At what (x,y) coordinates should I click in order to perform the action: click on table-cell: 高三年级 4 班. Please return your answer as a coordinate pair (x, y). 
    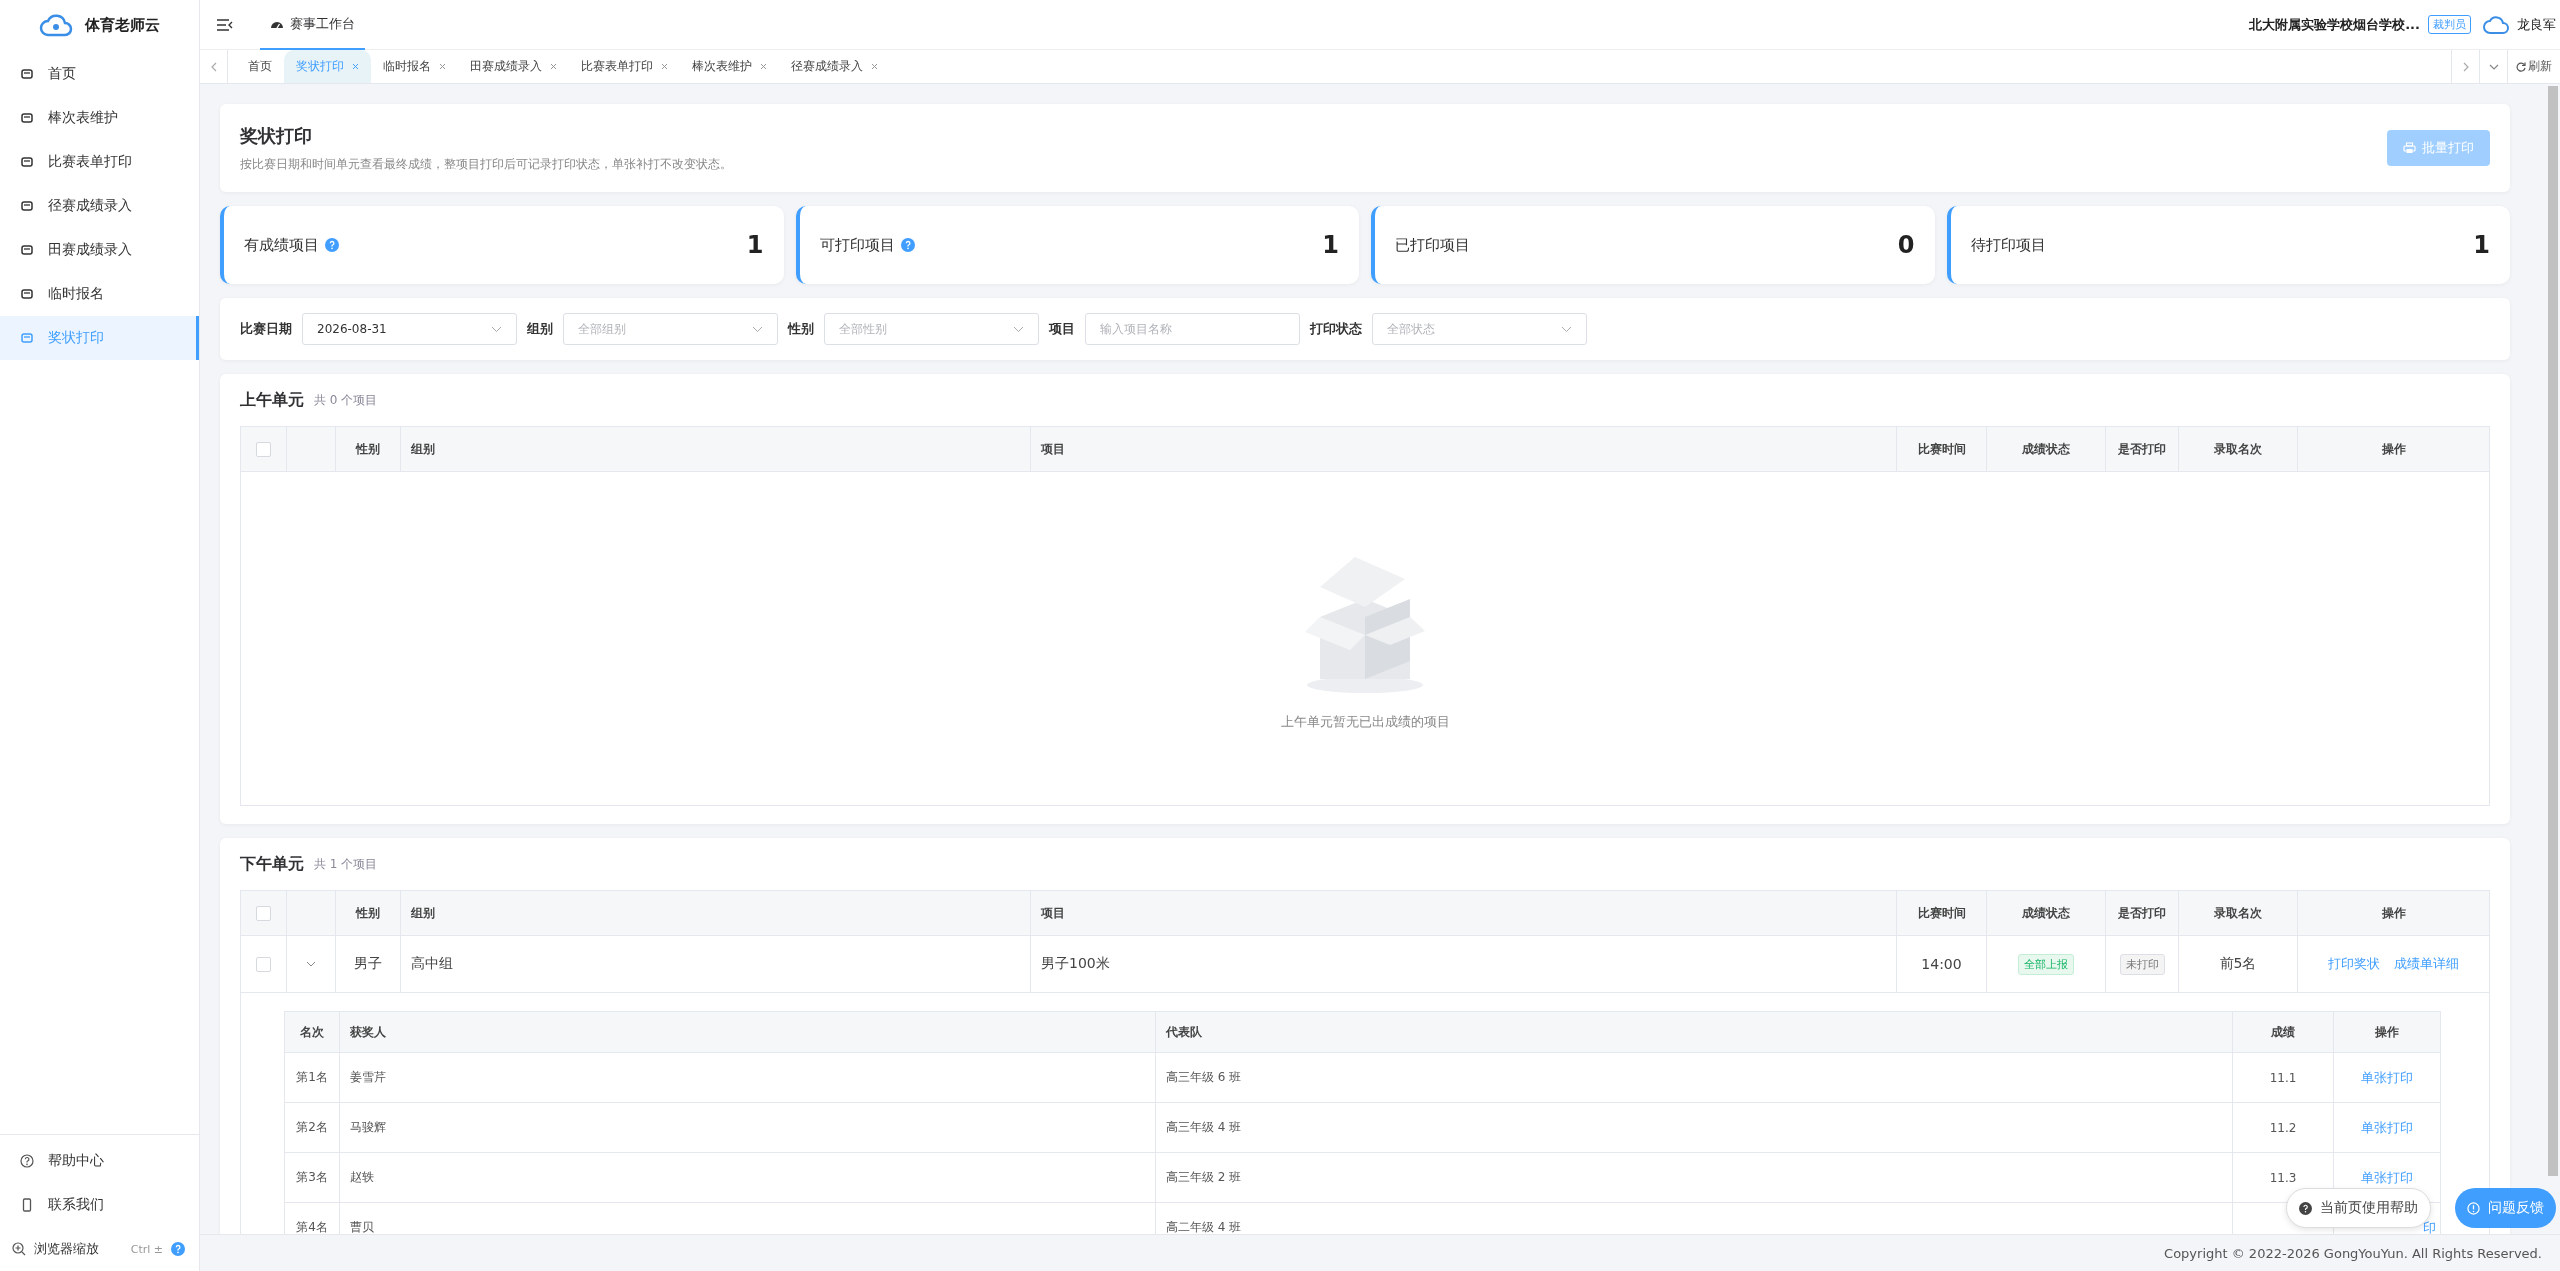
    Looking at the image, I should click on (1694, 1127).